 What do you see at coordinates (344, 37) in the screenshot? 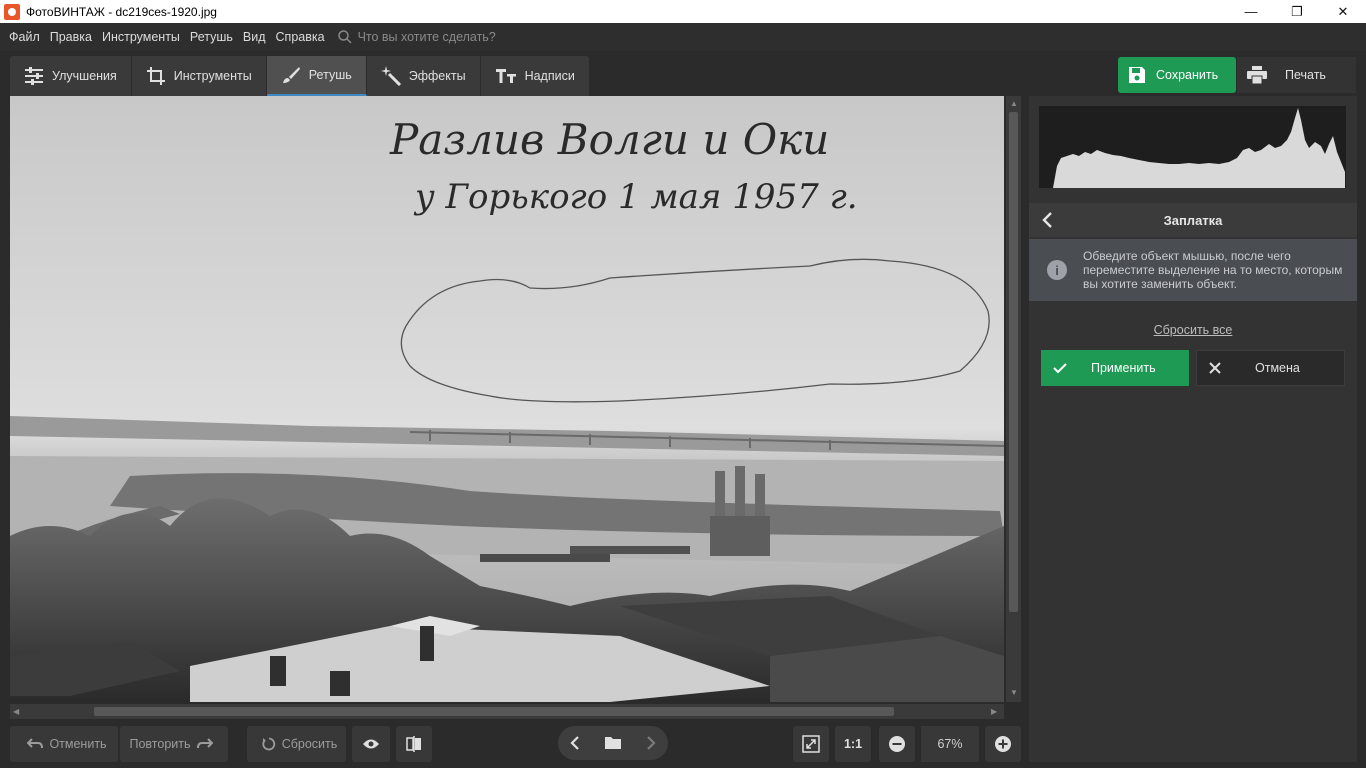
I see `search-icon` at bounding box center [344, 37].